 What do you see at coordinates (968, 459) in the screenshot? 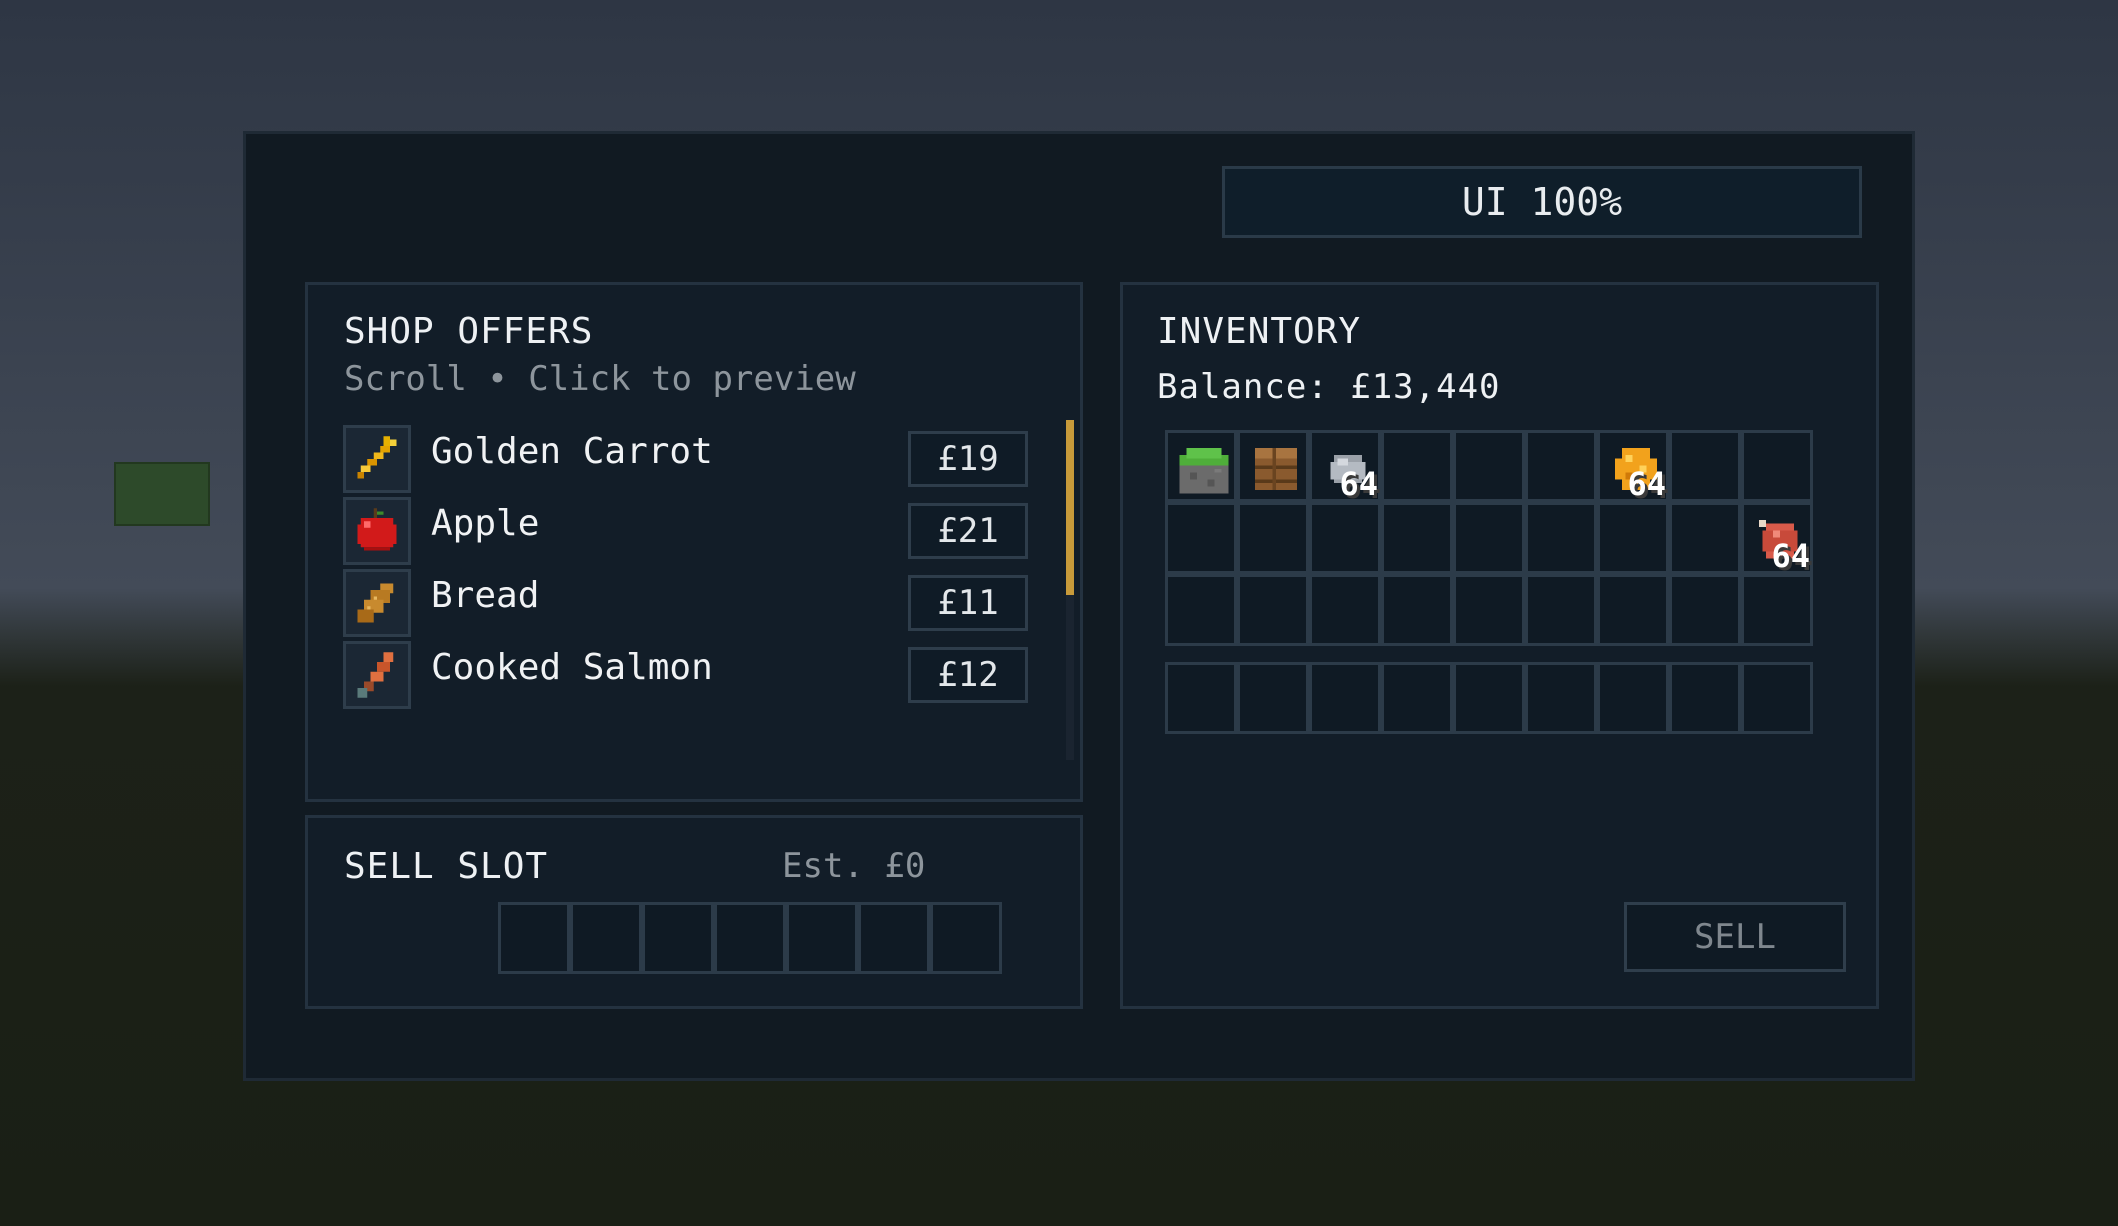
I see `offer-price: £19` at bounding box center [968, 459].